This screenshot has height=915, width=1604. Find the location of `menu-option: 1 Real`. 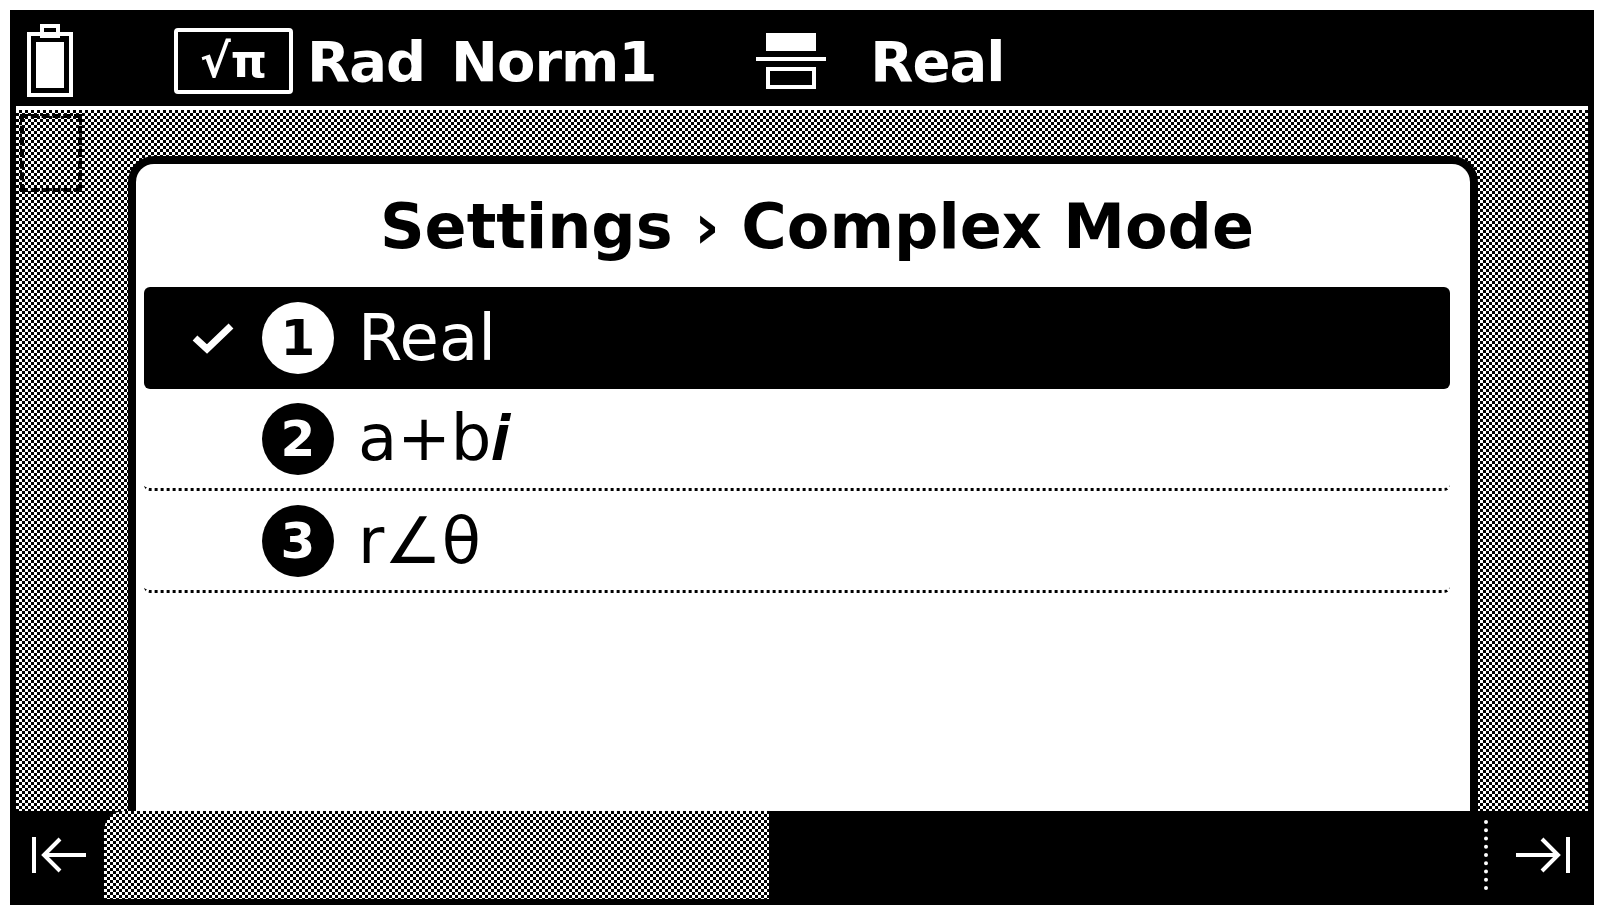

menu-option: 1 Real is located at coordinates (797, 338).